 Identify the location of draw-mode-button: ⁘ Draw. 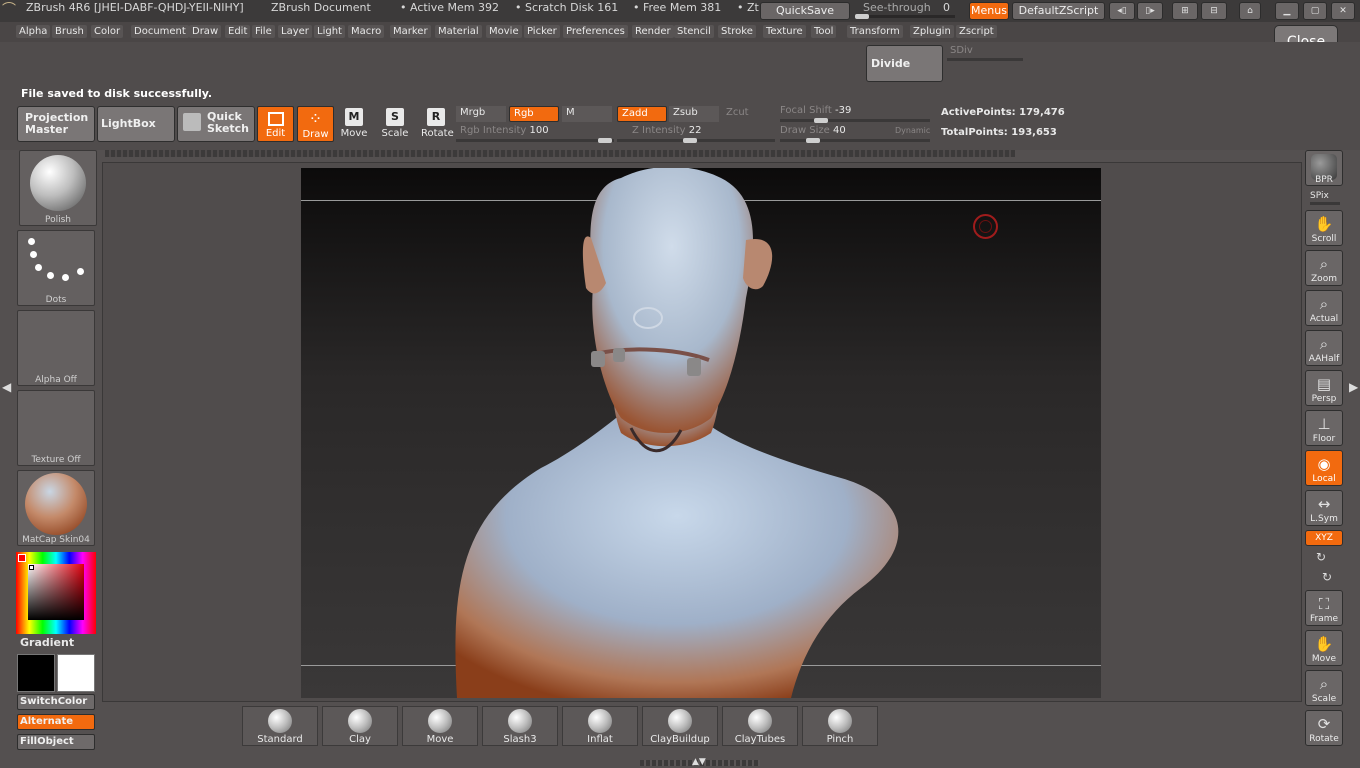
(315, 124).